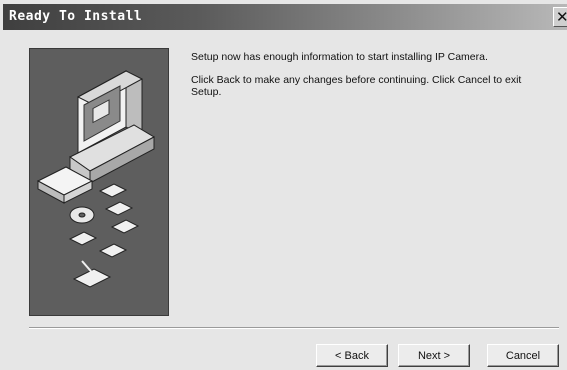 Image resolution: width=567 pixels, height=370 pixels. I want to click on back-button: < Back, so click(352, 355).